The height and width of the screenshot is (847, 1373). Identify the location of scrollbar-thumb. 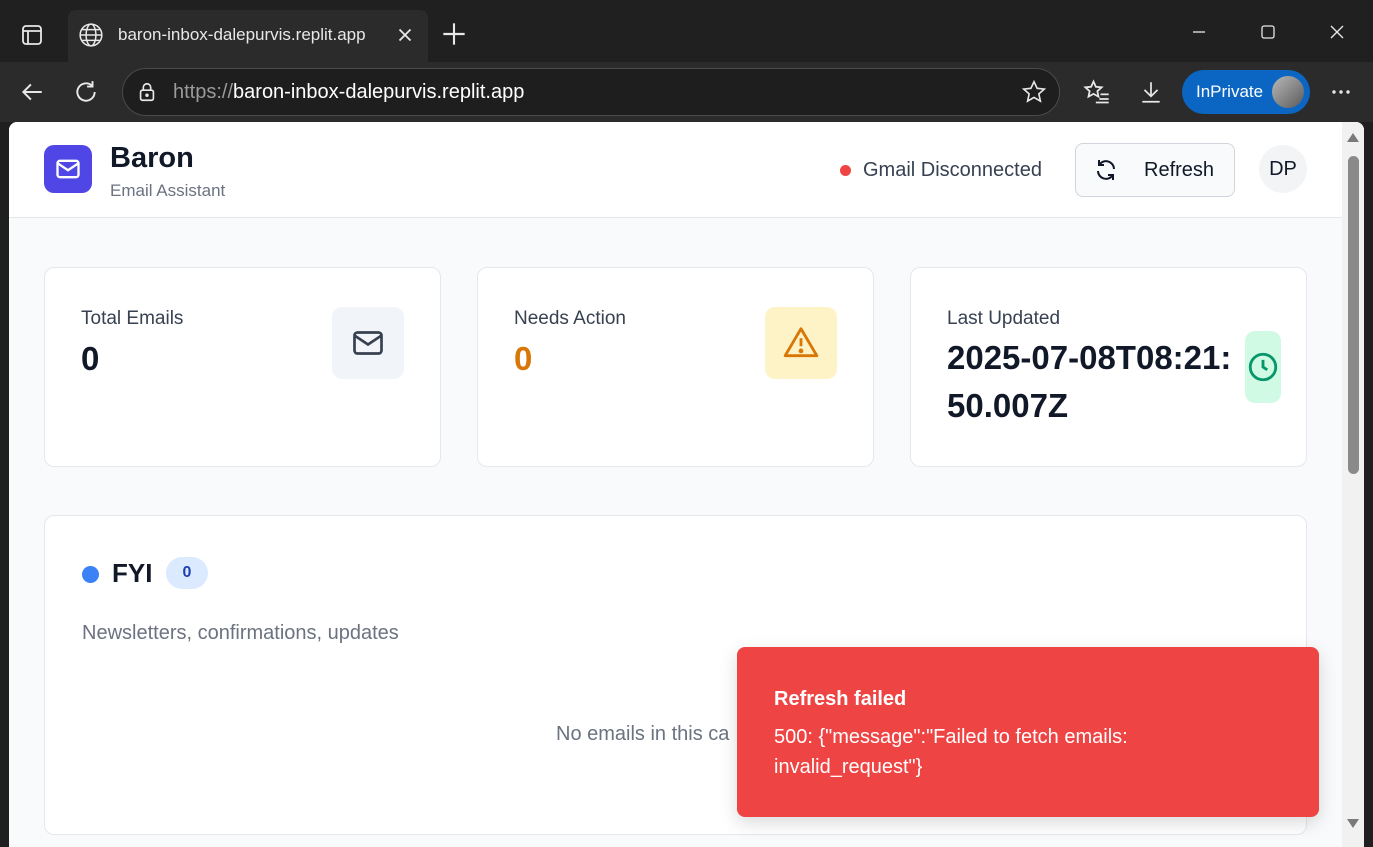
(1353, 315).